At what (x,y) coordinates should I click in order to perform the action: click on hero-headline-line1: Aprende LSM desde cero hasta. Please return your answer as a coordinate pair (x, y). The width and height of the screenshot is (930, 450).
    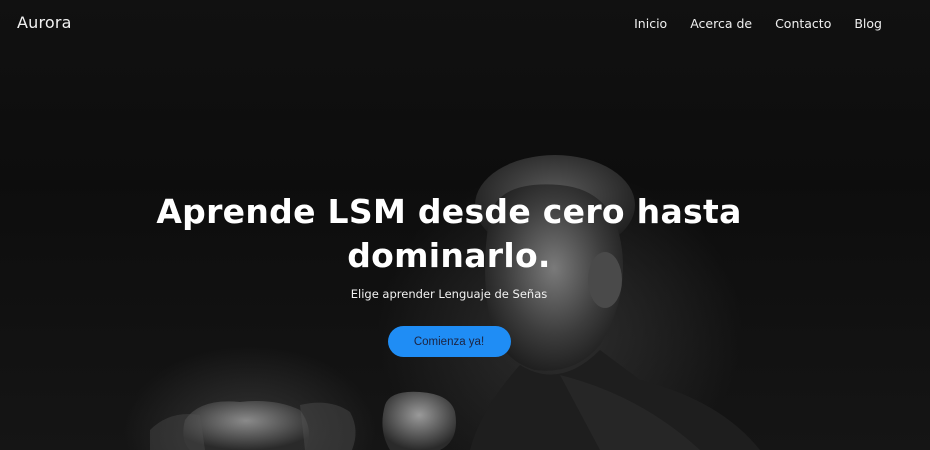
    Looking at the image, I should click on (449, 211).